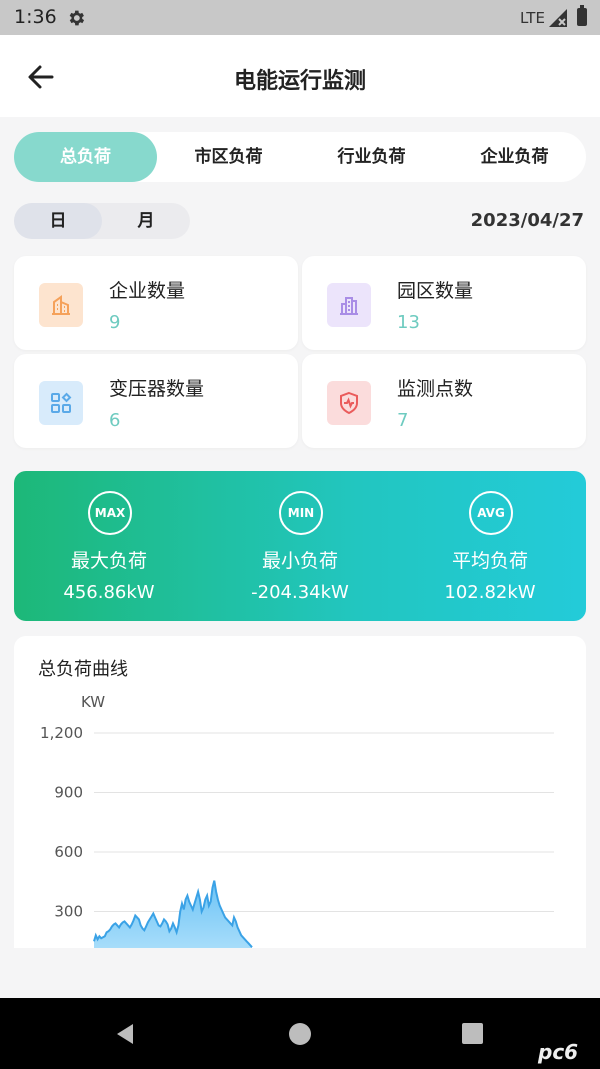 The image size is (600, 1069). What do you see at coordinates (77, 18) in the screenshot?
I see `gear-icon` at bounding box center [77, 18].